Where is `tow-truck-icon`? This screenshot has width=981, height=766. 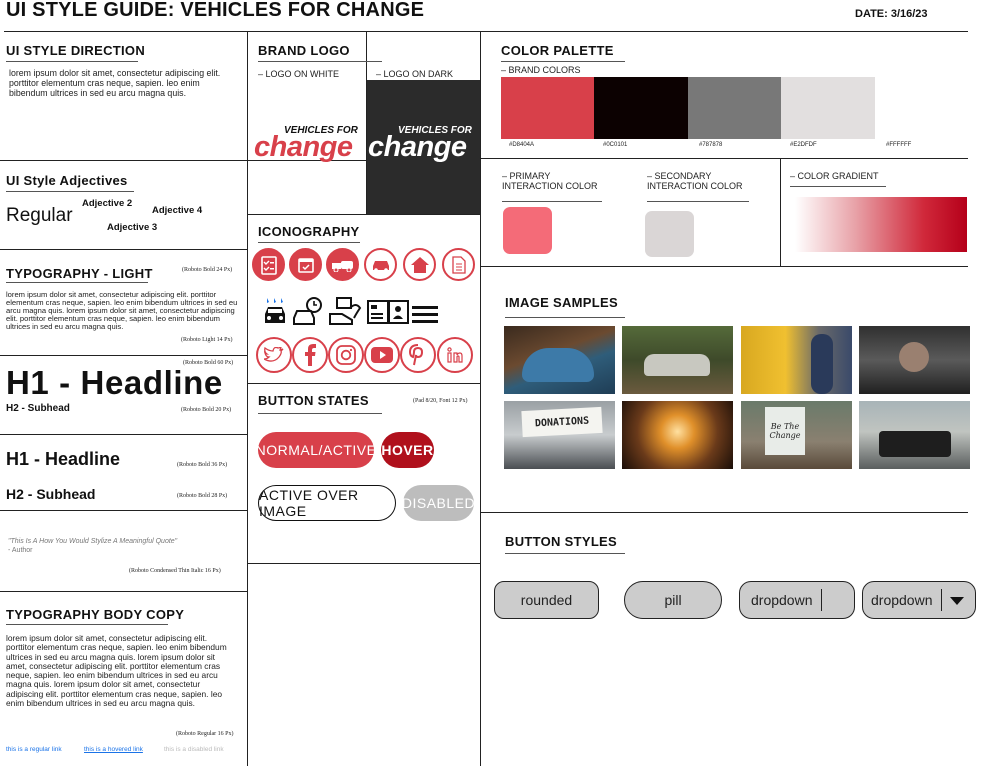
tow-truck-icon is located at coordinates (342, 264).